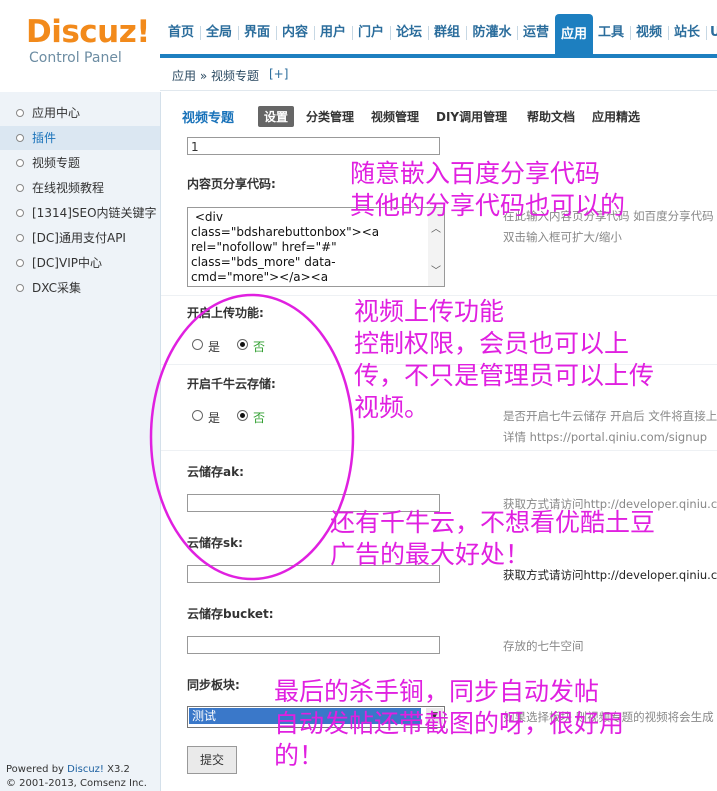 This screenshot has height=791, width=717. Describe the element at coordinates (231, 384) in the screenshot. I see `qiniu-label: 开启千牛云存储:` at that location.